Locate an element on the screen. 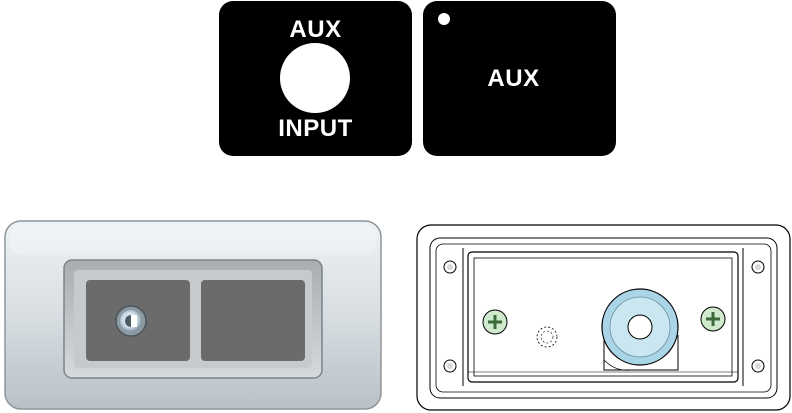 The height and width of the screenshot is (413, 792). jack-hole-icon is located at coordinates (315, 78).